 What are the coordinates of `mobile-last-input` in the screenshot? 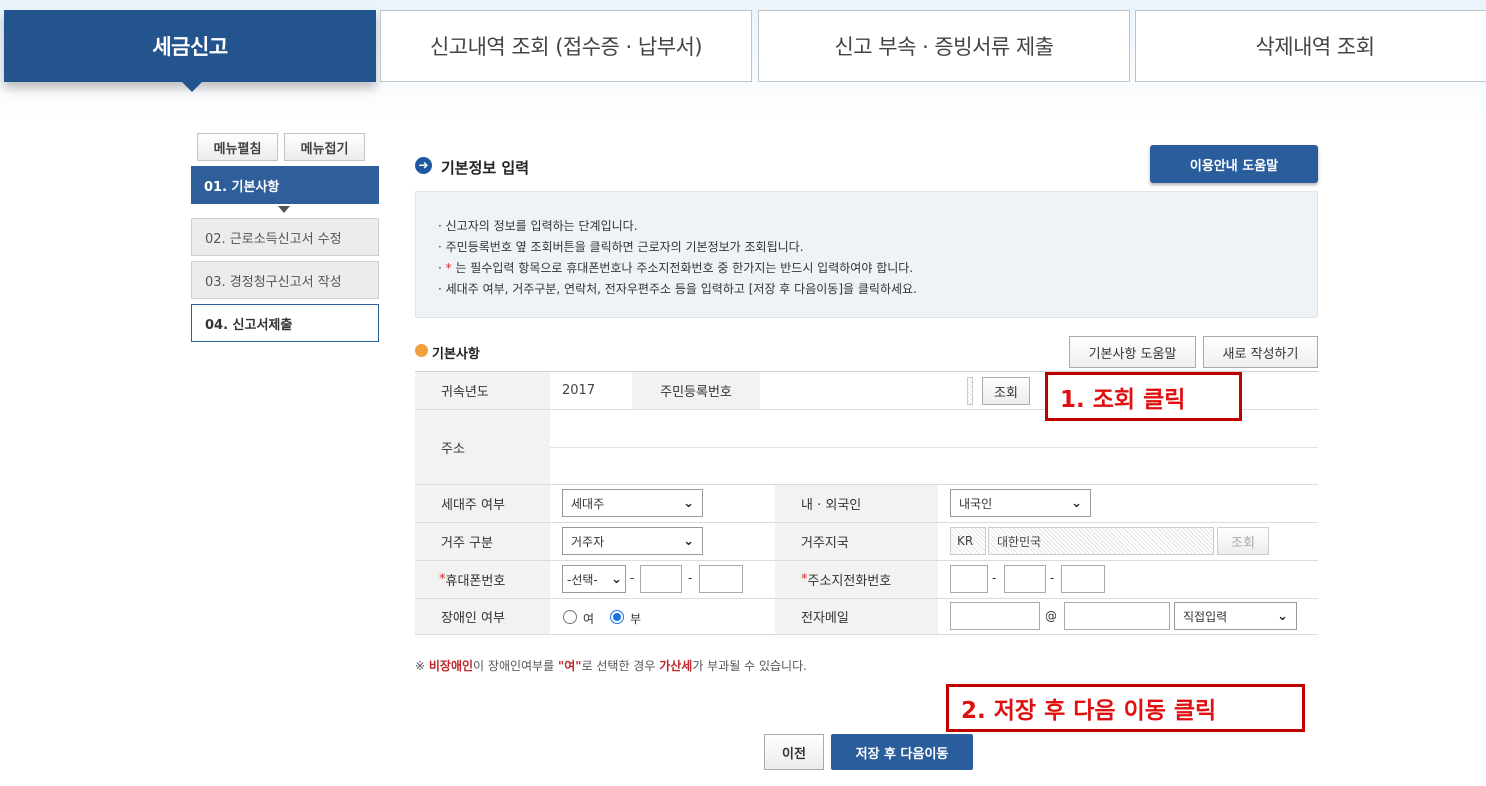 It's located at (721, 579).